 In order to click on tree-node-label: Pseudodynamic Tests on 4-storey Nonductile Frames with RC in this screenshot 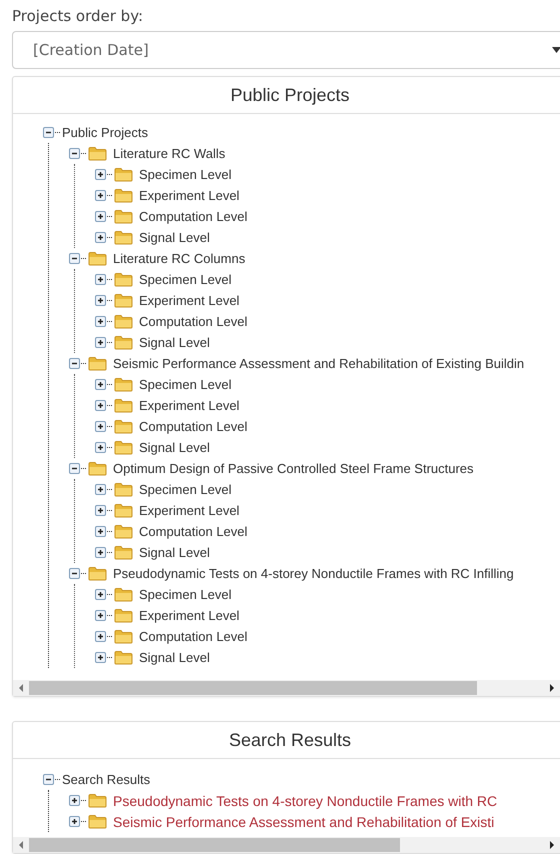, I will do `click(305, 800)`.